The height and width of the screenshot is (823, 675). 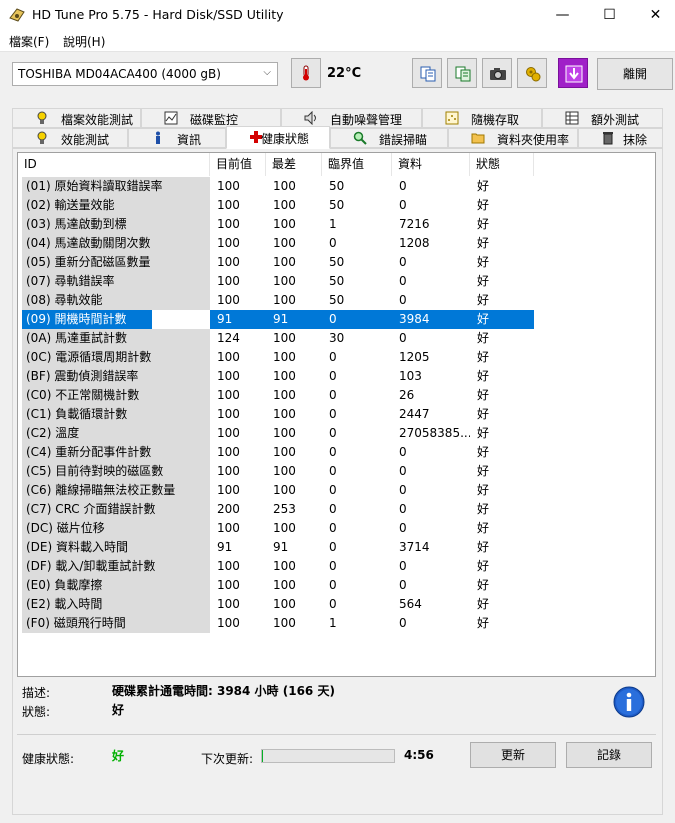 I want to click on next-update-label: 下次更新:, so click(x=227, y=759).